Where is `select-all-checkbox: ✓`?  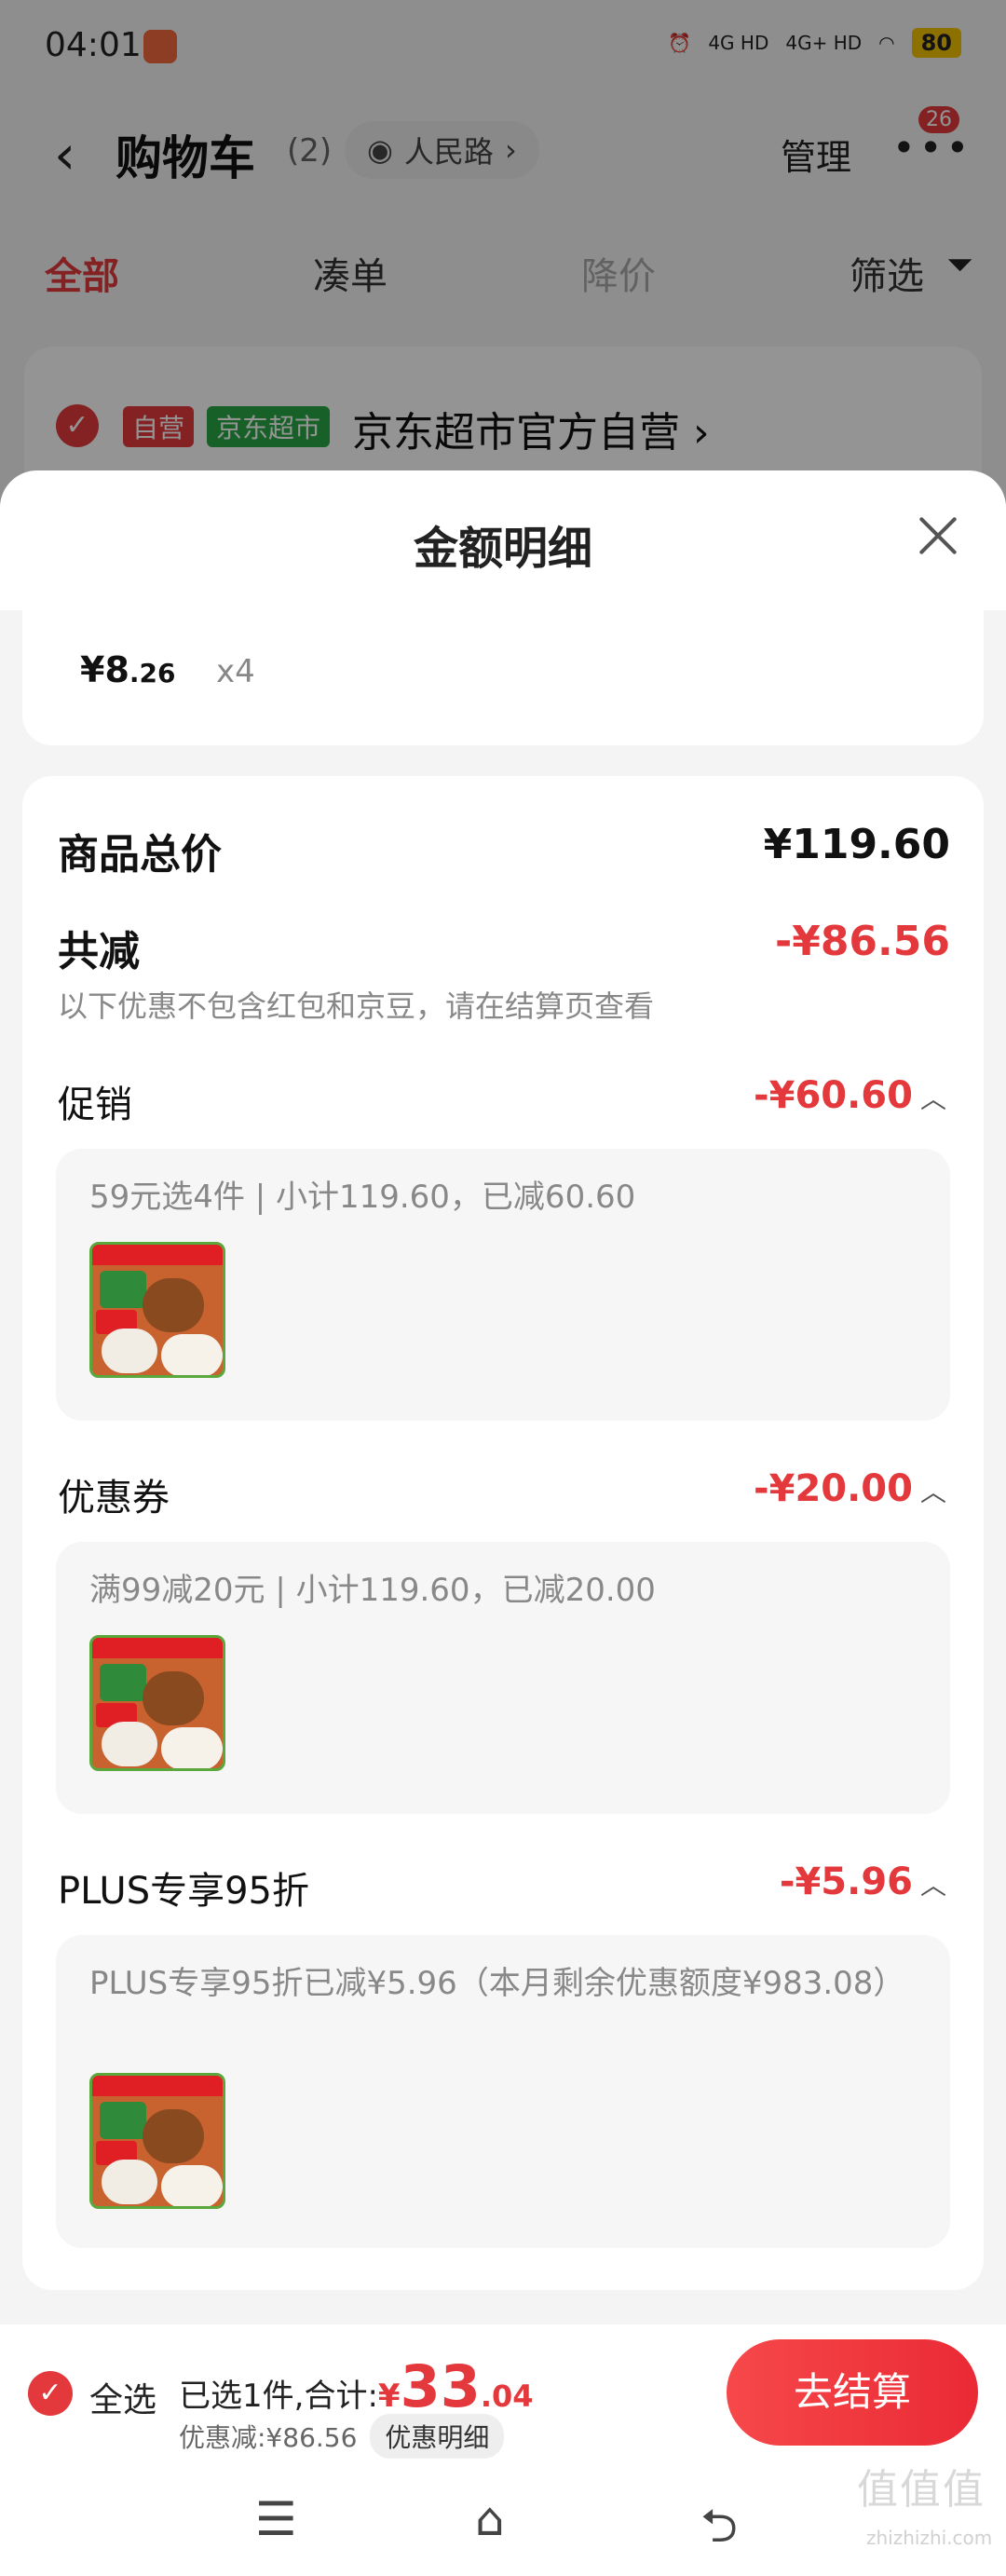
select-all-checkbox: ✓ is located at coordinates (50, 2393).